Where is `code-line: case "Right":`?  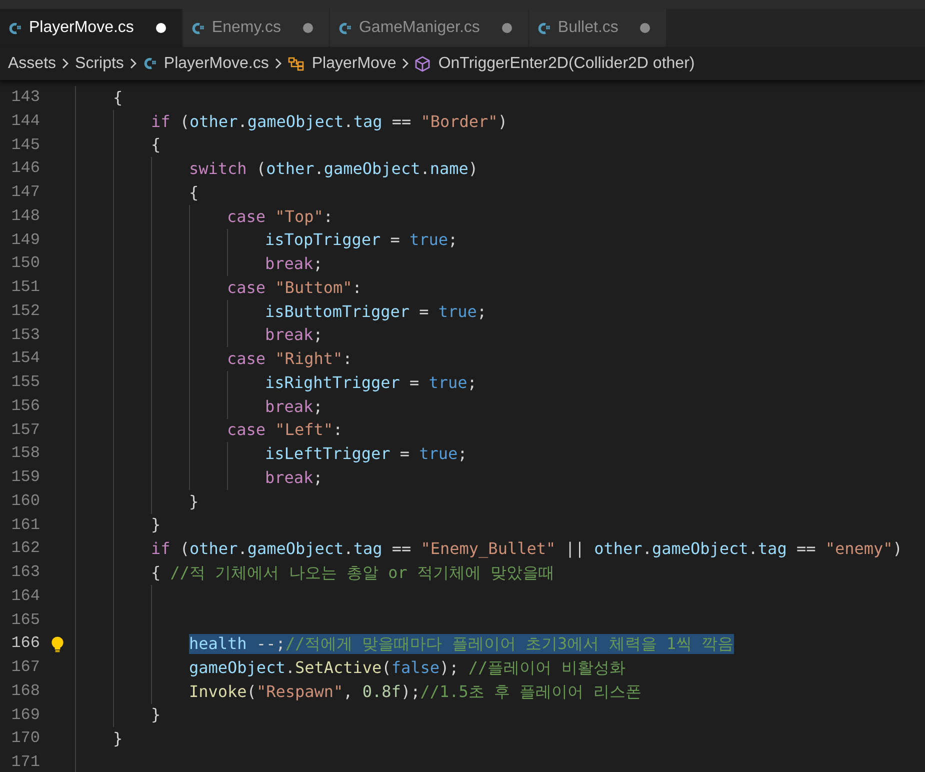
code-line: case "Right": is located at coordinates (289, 359).